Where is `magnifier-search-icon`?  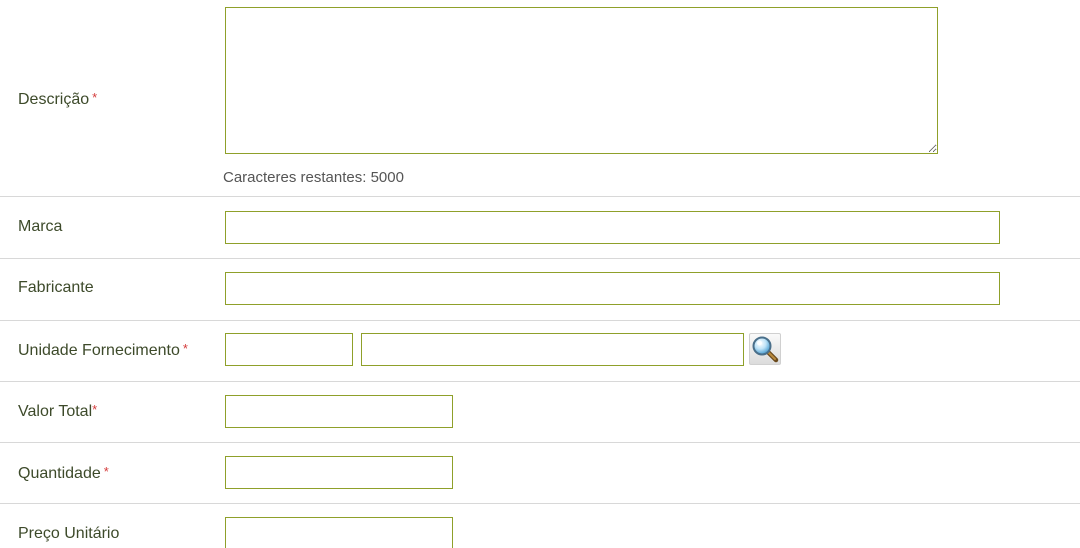
magnifier-search-icon is located at coordinates (765, 349).